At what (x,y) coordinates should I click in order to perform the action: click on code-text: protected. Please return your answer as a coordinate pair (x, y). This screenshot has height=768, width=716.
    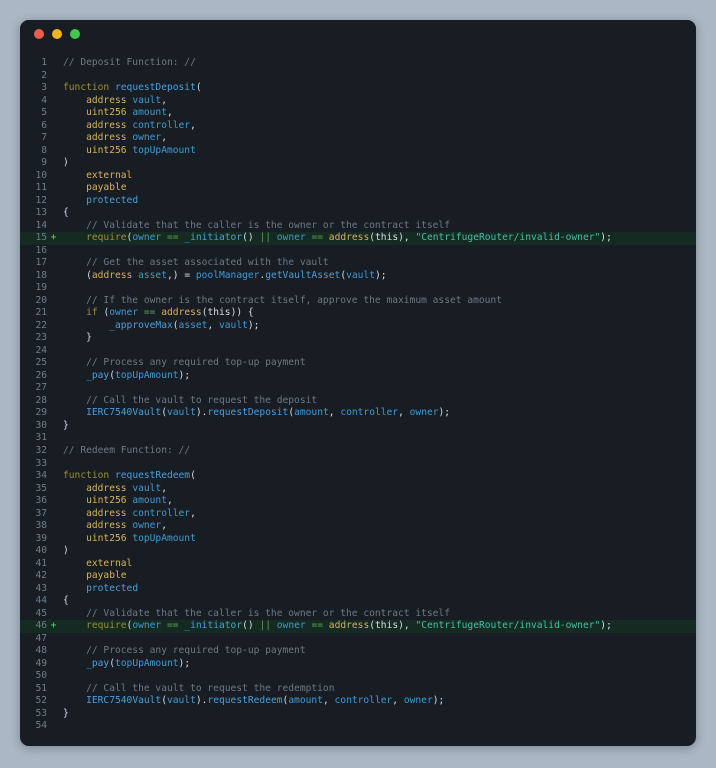
    Looking at the image, I should click on (112, 588).